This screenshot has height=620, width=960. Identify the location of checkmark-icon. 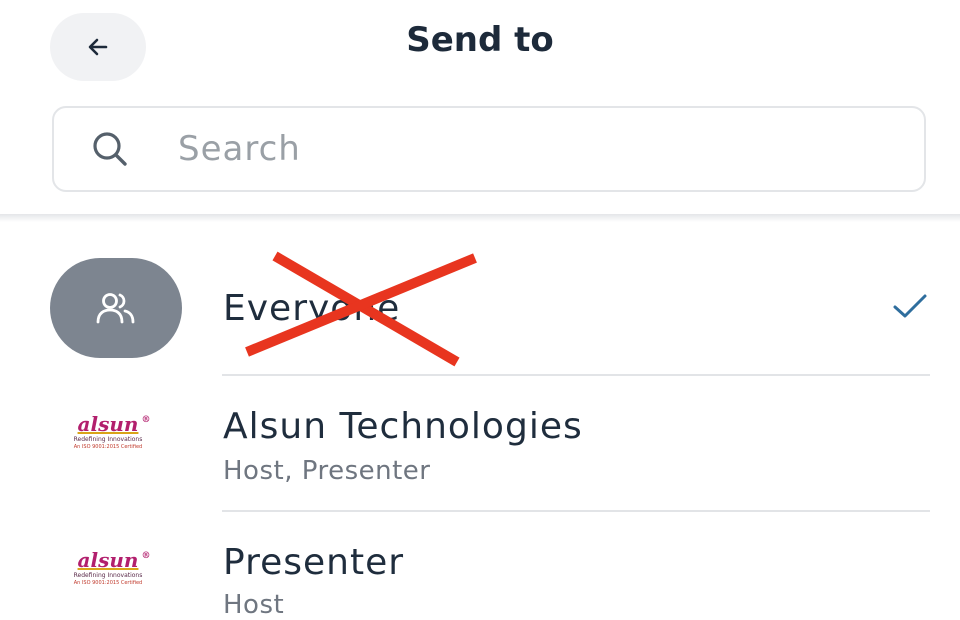
(910, 306).